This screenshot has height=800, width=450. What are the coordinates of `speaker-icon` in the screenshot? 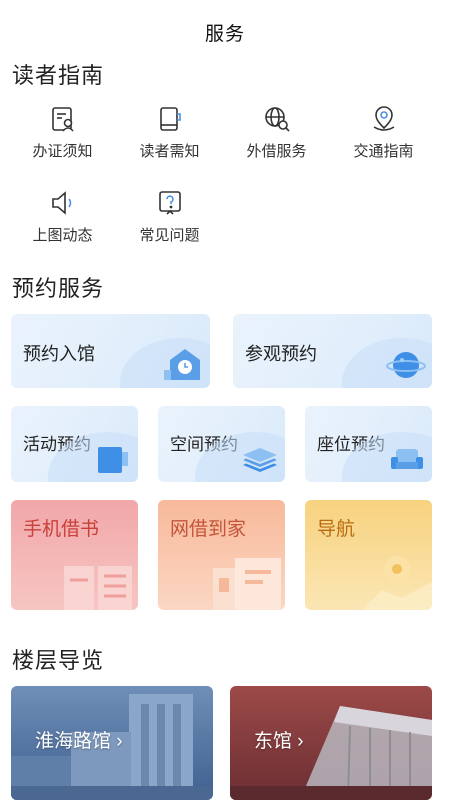 It's located at (61, 203).